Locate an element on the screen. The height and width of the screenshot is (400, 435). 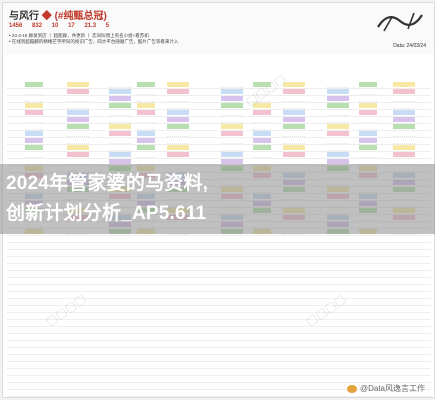
stat-2: 832 is located at coordinates (37, 26).